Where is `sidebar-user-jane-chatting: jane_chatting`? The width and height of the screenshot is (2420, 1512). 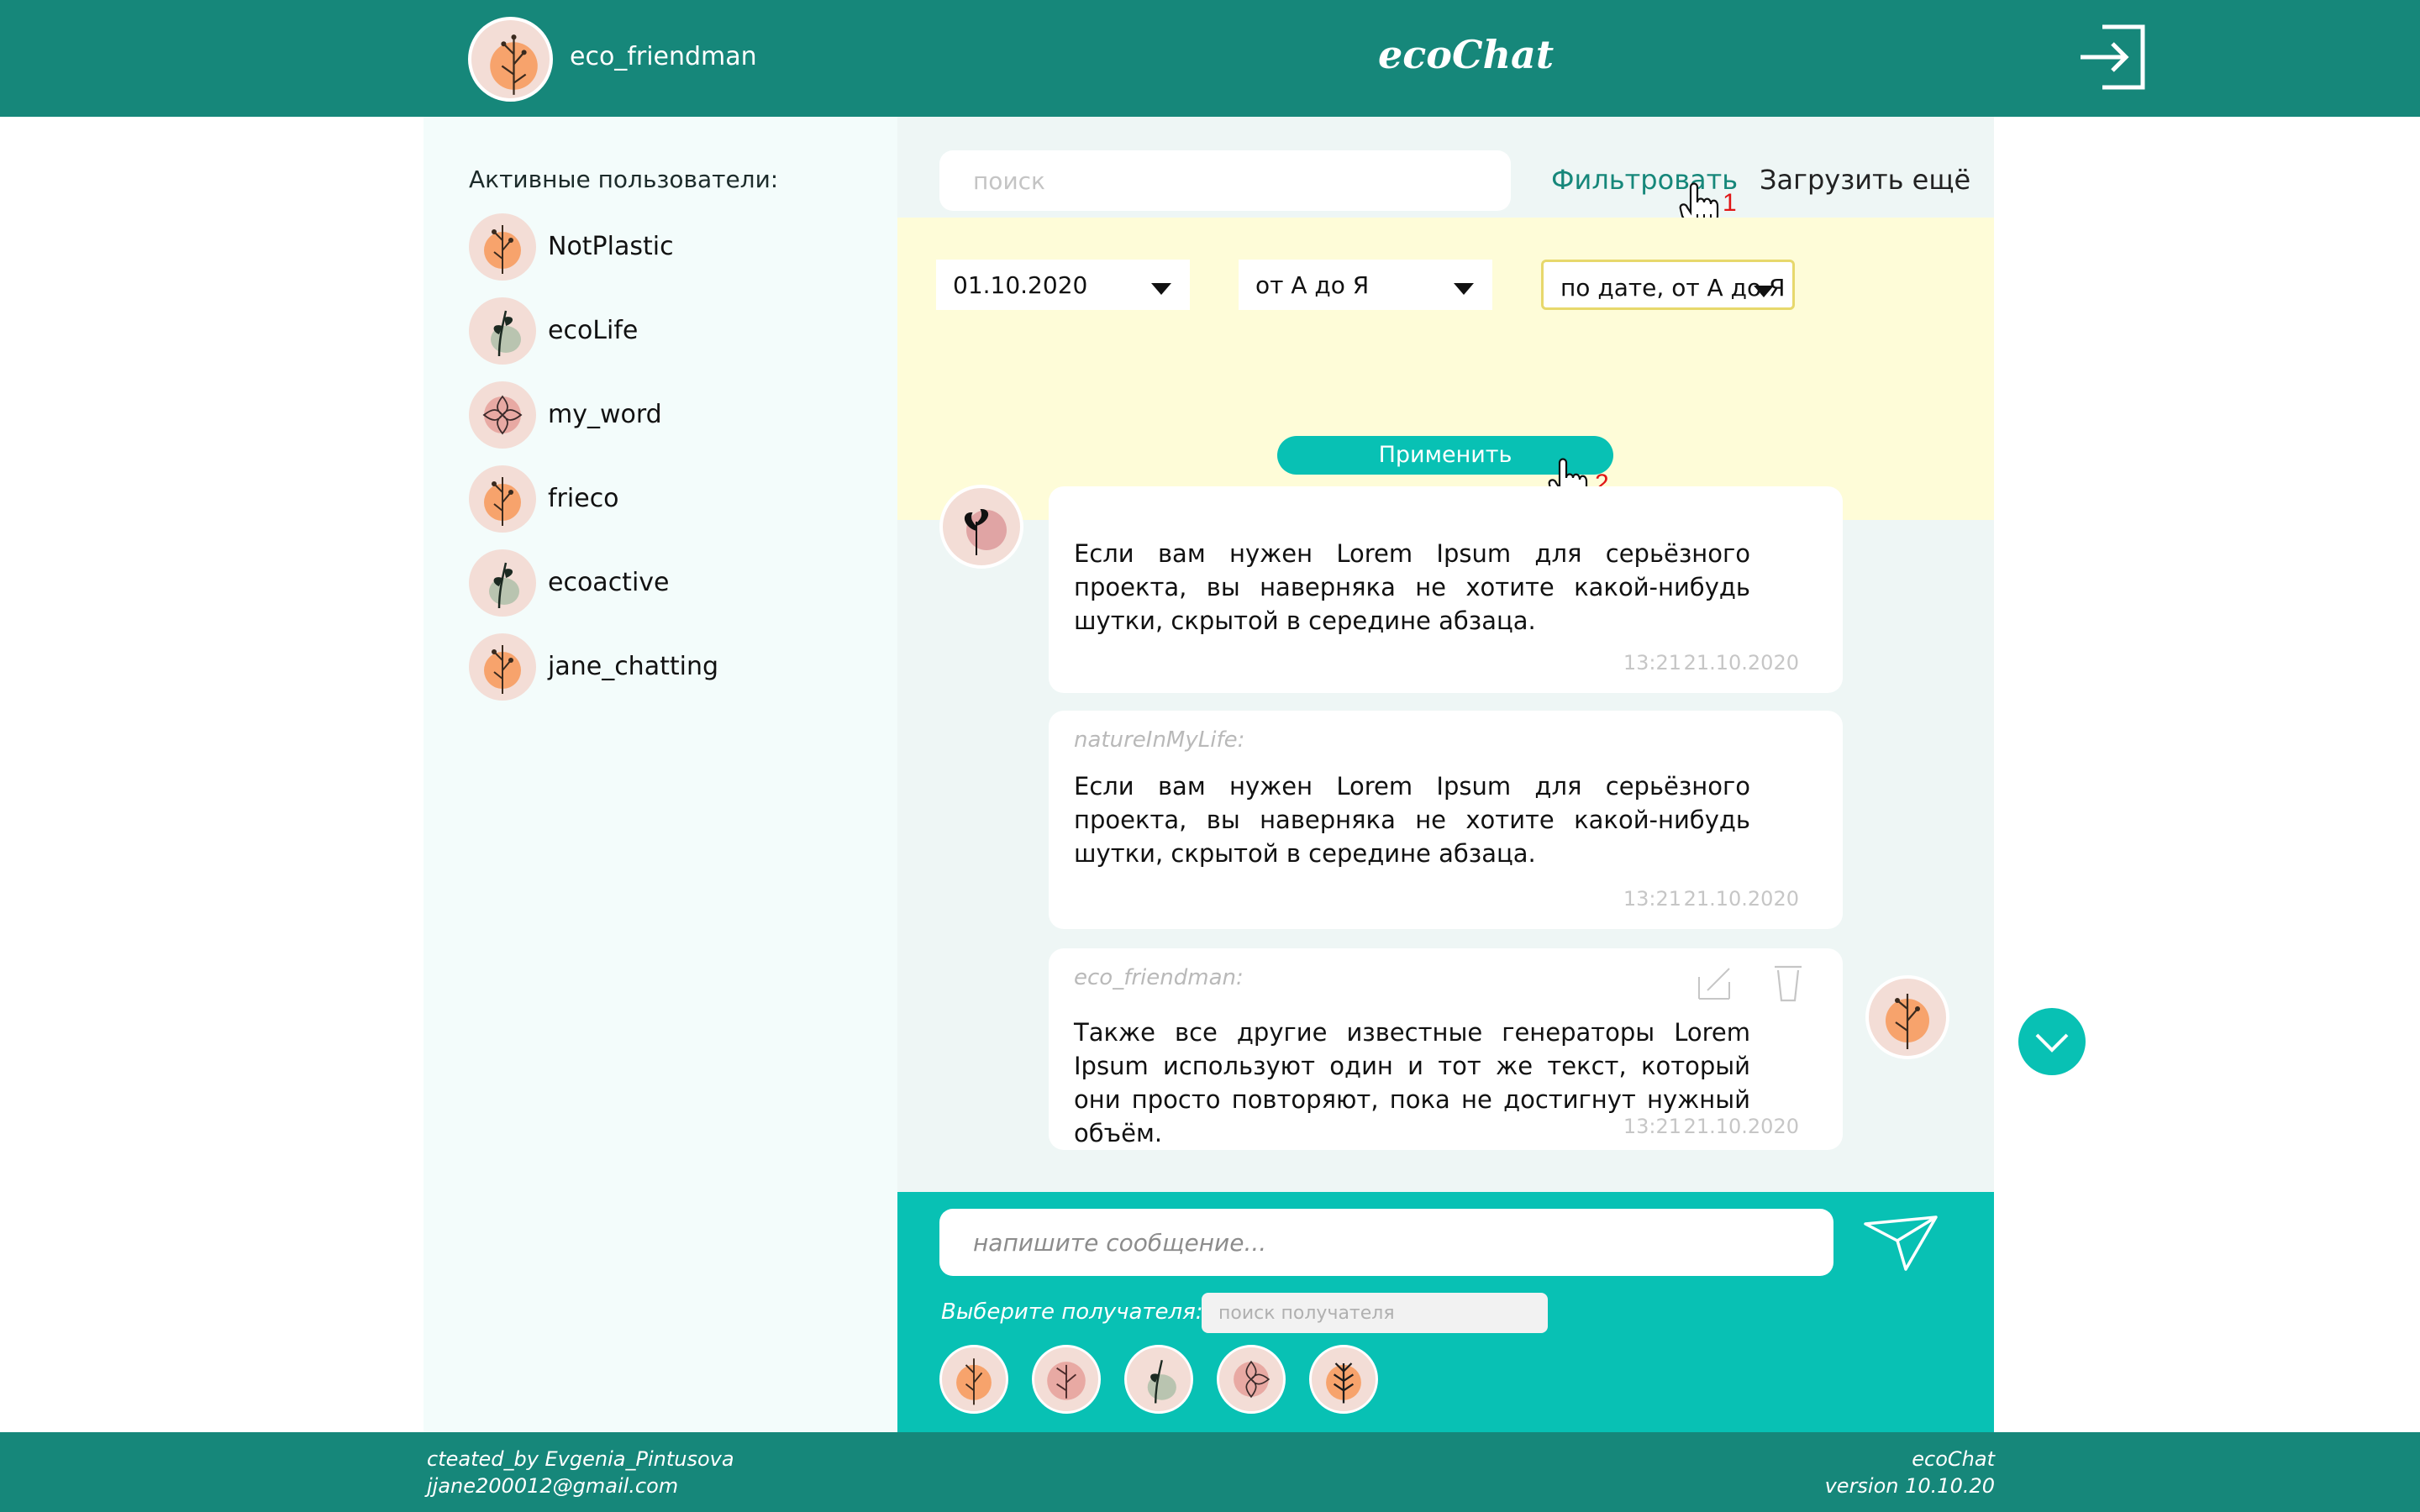 sidebar-user-jane-chatting: jane_chatting is located at coordinates (637, 667).